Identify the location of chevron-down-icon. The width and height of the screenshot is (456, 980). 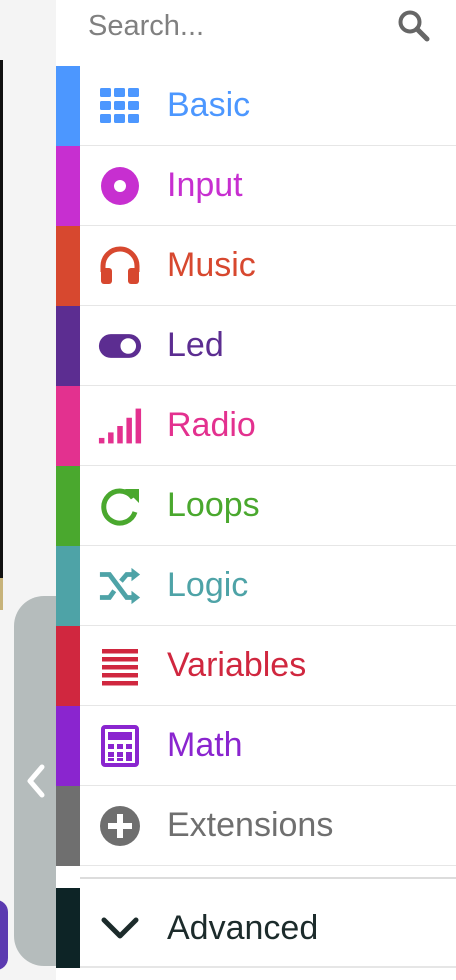
(120, 928).